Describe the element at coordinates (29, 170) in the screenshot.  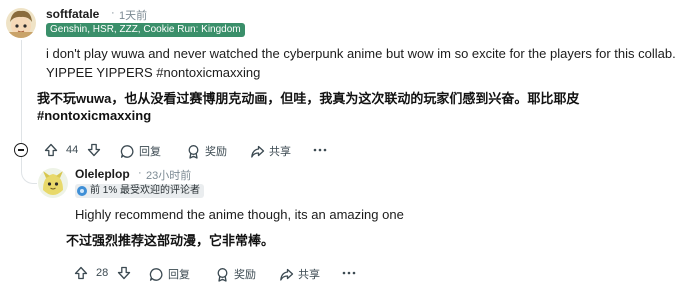
I see `reply-thread-connector` at that location.